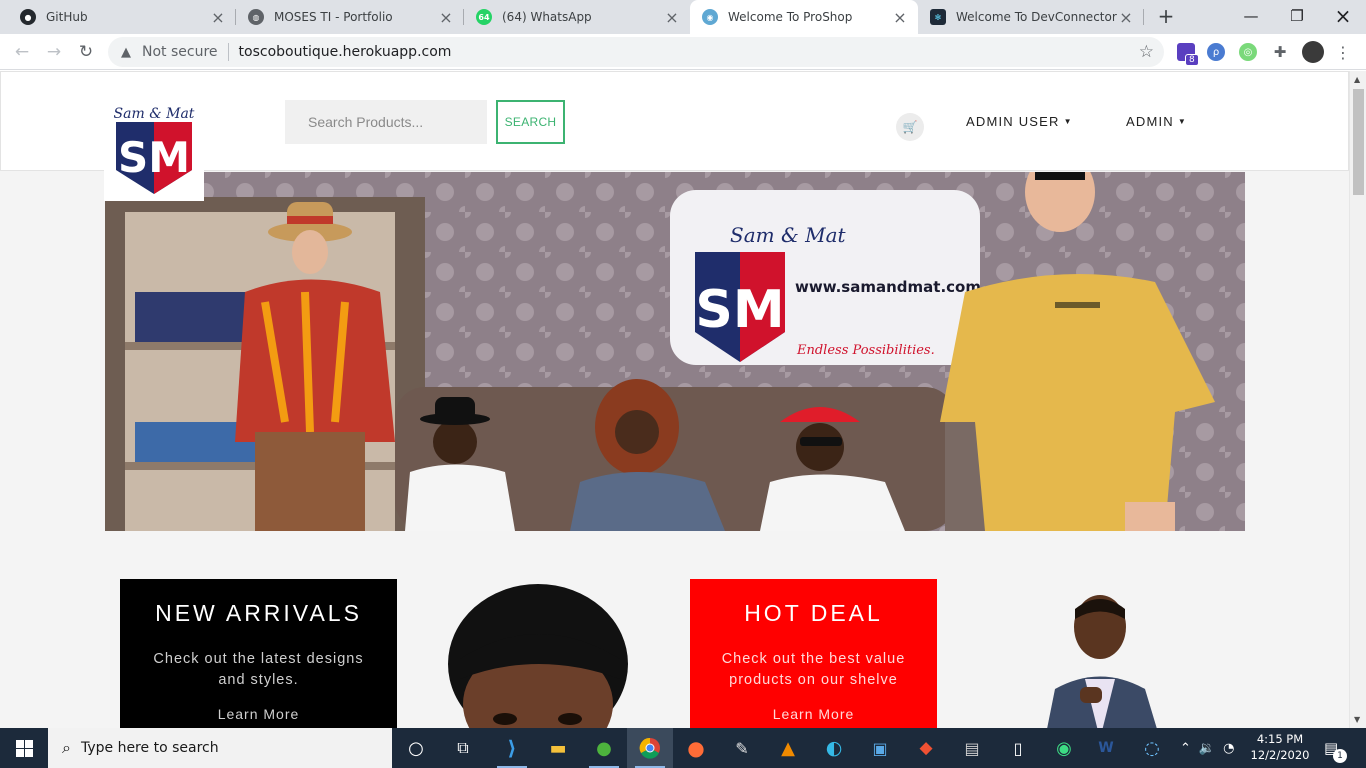  I want to click on ssh-icon: ▤, so click(972, 748).